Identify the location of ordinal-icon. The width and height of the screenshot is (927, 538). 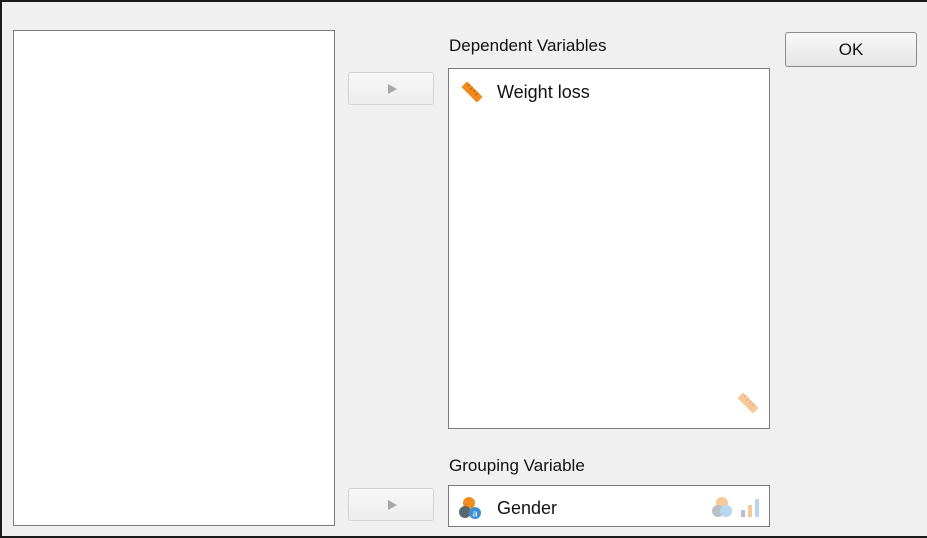
(750, 509).